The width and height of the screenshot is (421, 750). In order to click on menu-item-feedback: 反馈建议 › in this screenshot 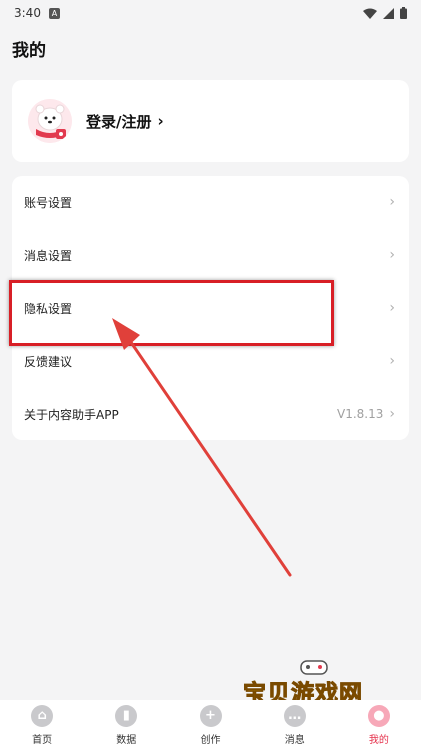, I will do `click(210, 361)`.